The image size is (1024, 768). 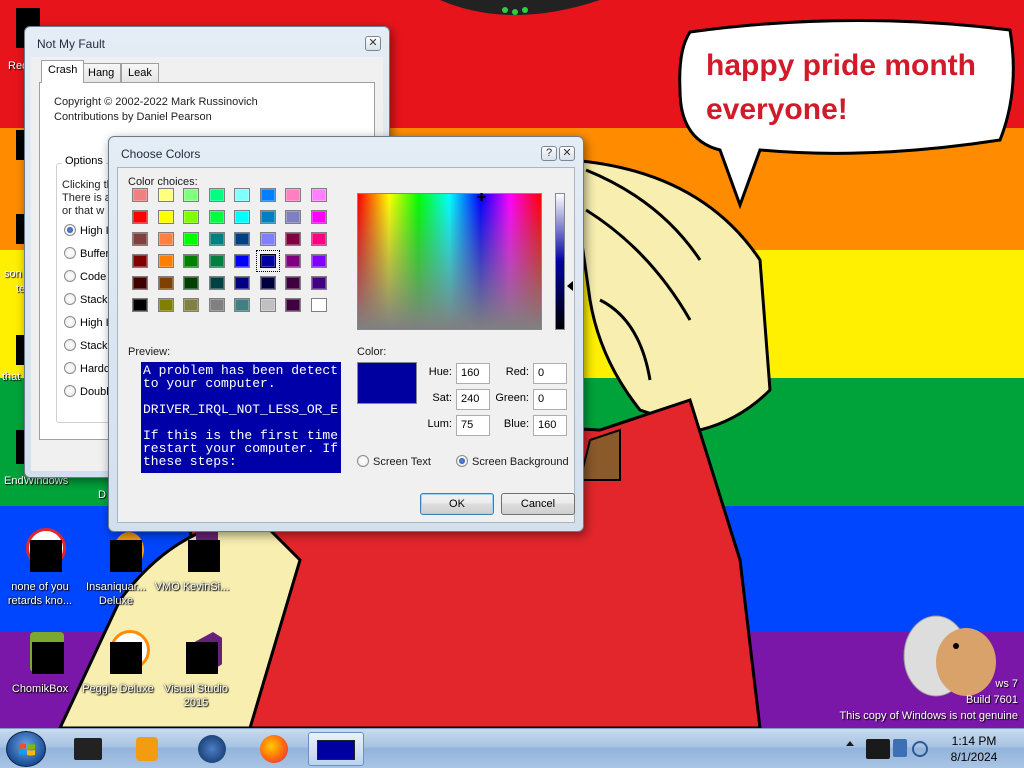 I want to click on tray-app-icon, so click(x=878, y=749).